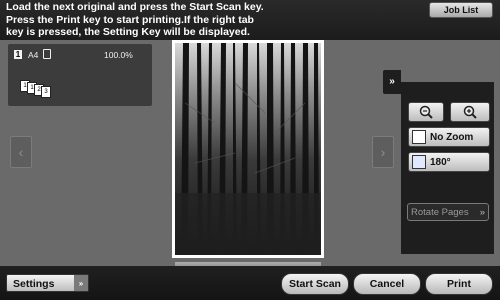  I want to click on rotate-pages-button: Rotate Pages », so click(448, 212).